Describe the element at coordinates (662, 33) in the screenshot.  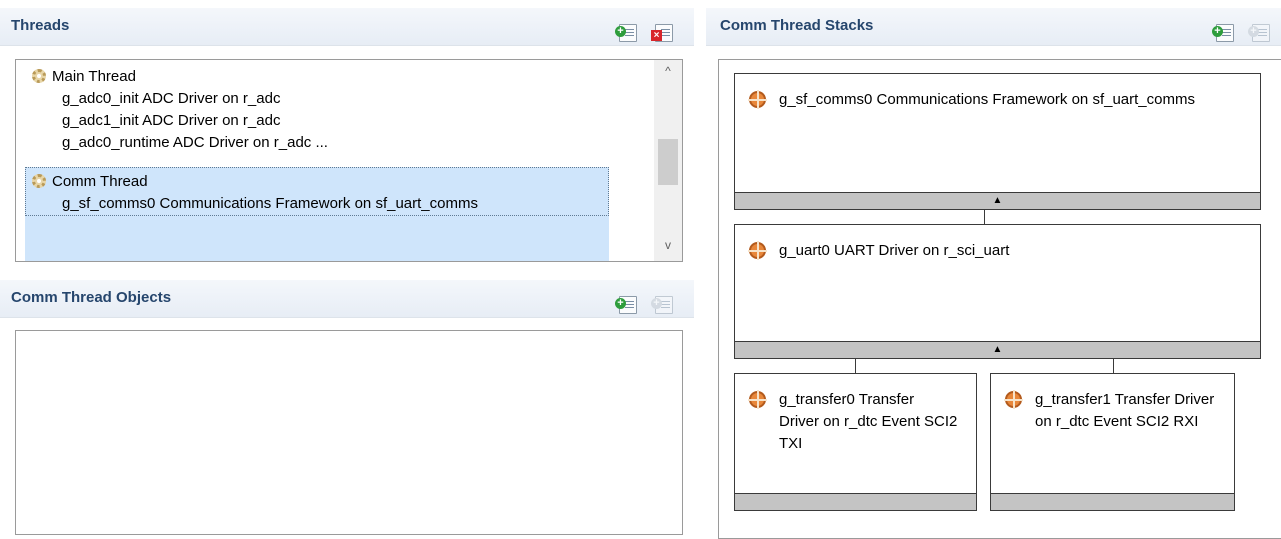
I see `remove-thread-icon: ×` at that location.